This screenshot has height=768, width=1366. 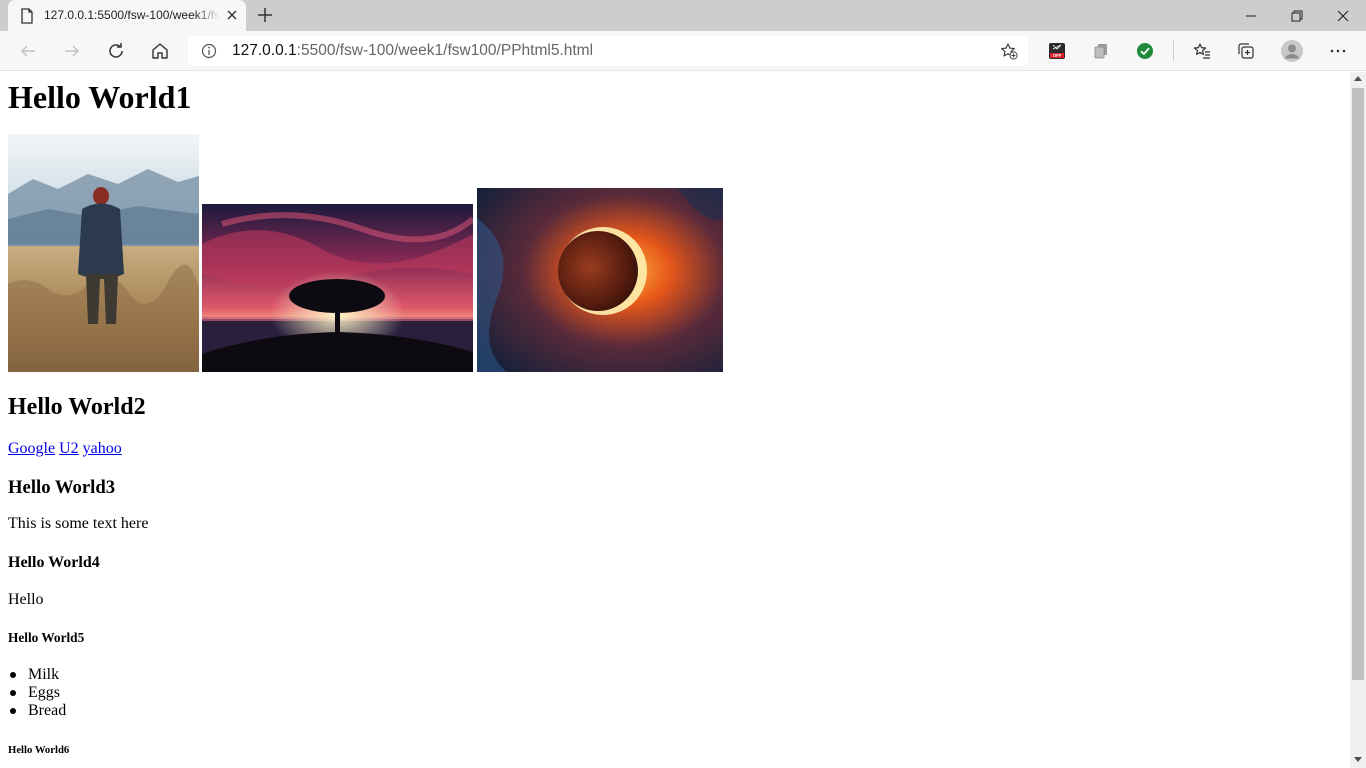 I want to click on links-row: Google U2 yahoo, so click(x=65, y=449).